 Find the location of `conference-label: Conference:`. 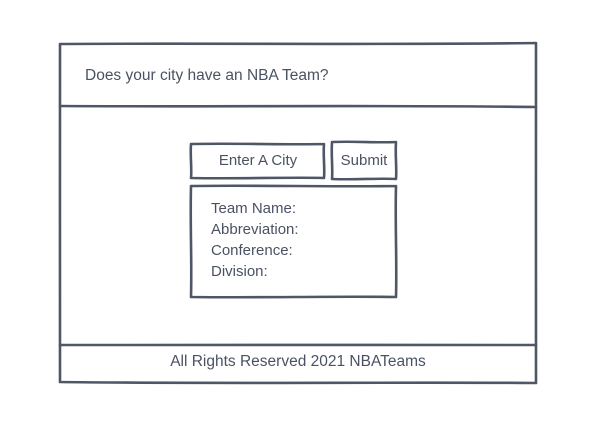

conference-label: Conference: is located at coordinates (252, 250).